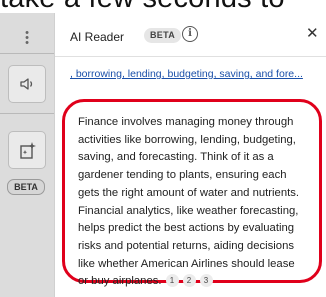  Describe the element at coordinates (206, 281) in the screenshot. I see `citation-chip: 3` at that location.